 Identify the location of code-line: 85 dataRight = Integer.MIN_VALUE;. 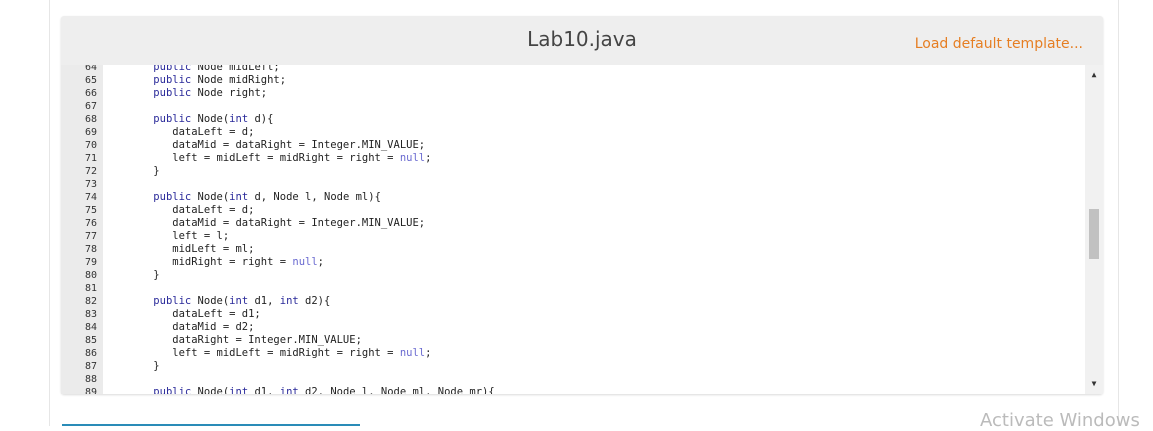
(573, 340).